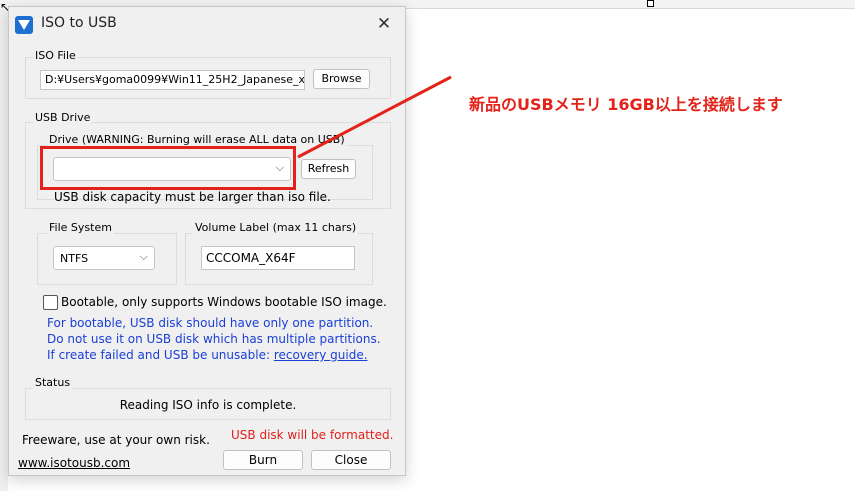 Image resolution: width=855 pixels, height=491 pixels. I want to click on annotation-arrow-icon, so click(374, 117).